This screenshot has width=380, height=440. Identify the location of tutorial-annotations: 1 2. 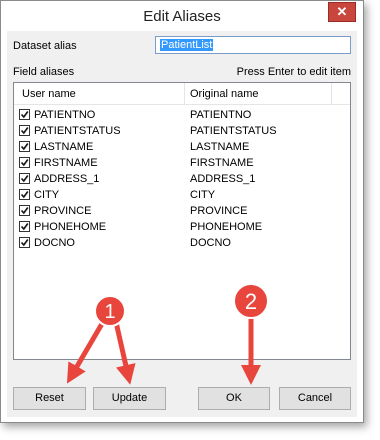
(167, 334).